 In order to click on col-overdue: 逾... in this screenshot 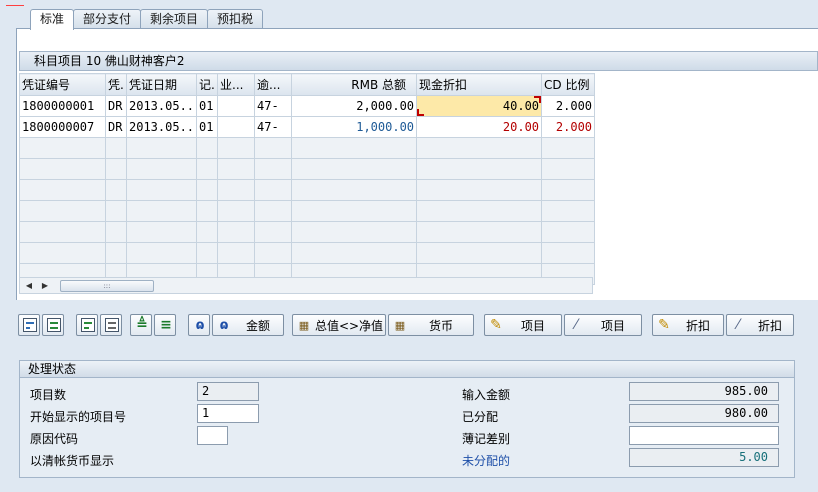, I will do `click(273, 84)`.